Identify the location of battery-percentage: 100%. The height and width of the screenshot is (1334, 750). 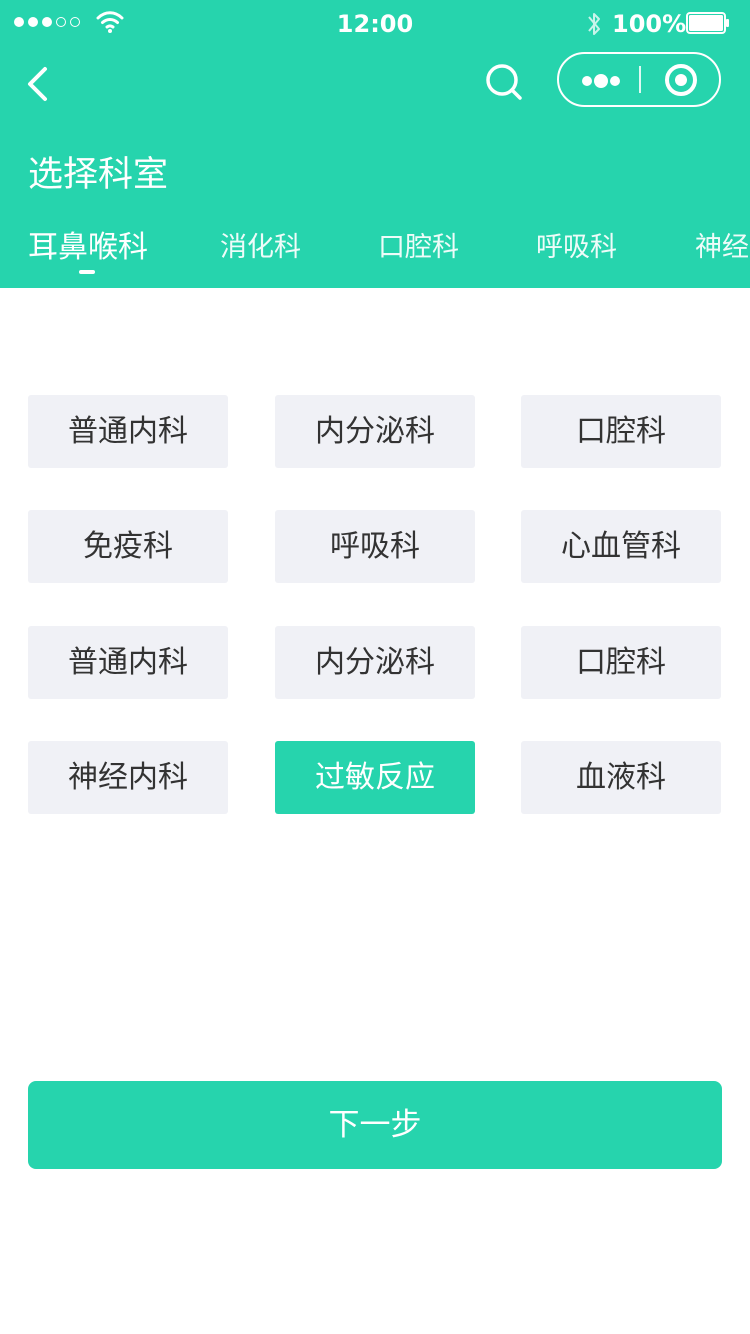
(649, 24).